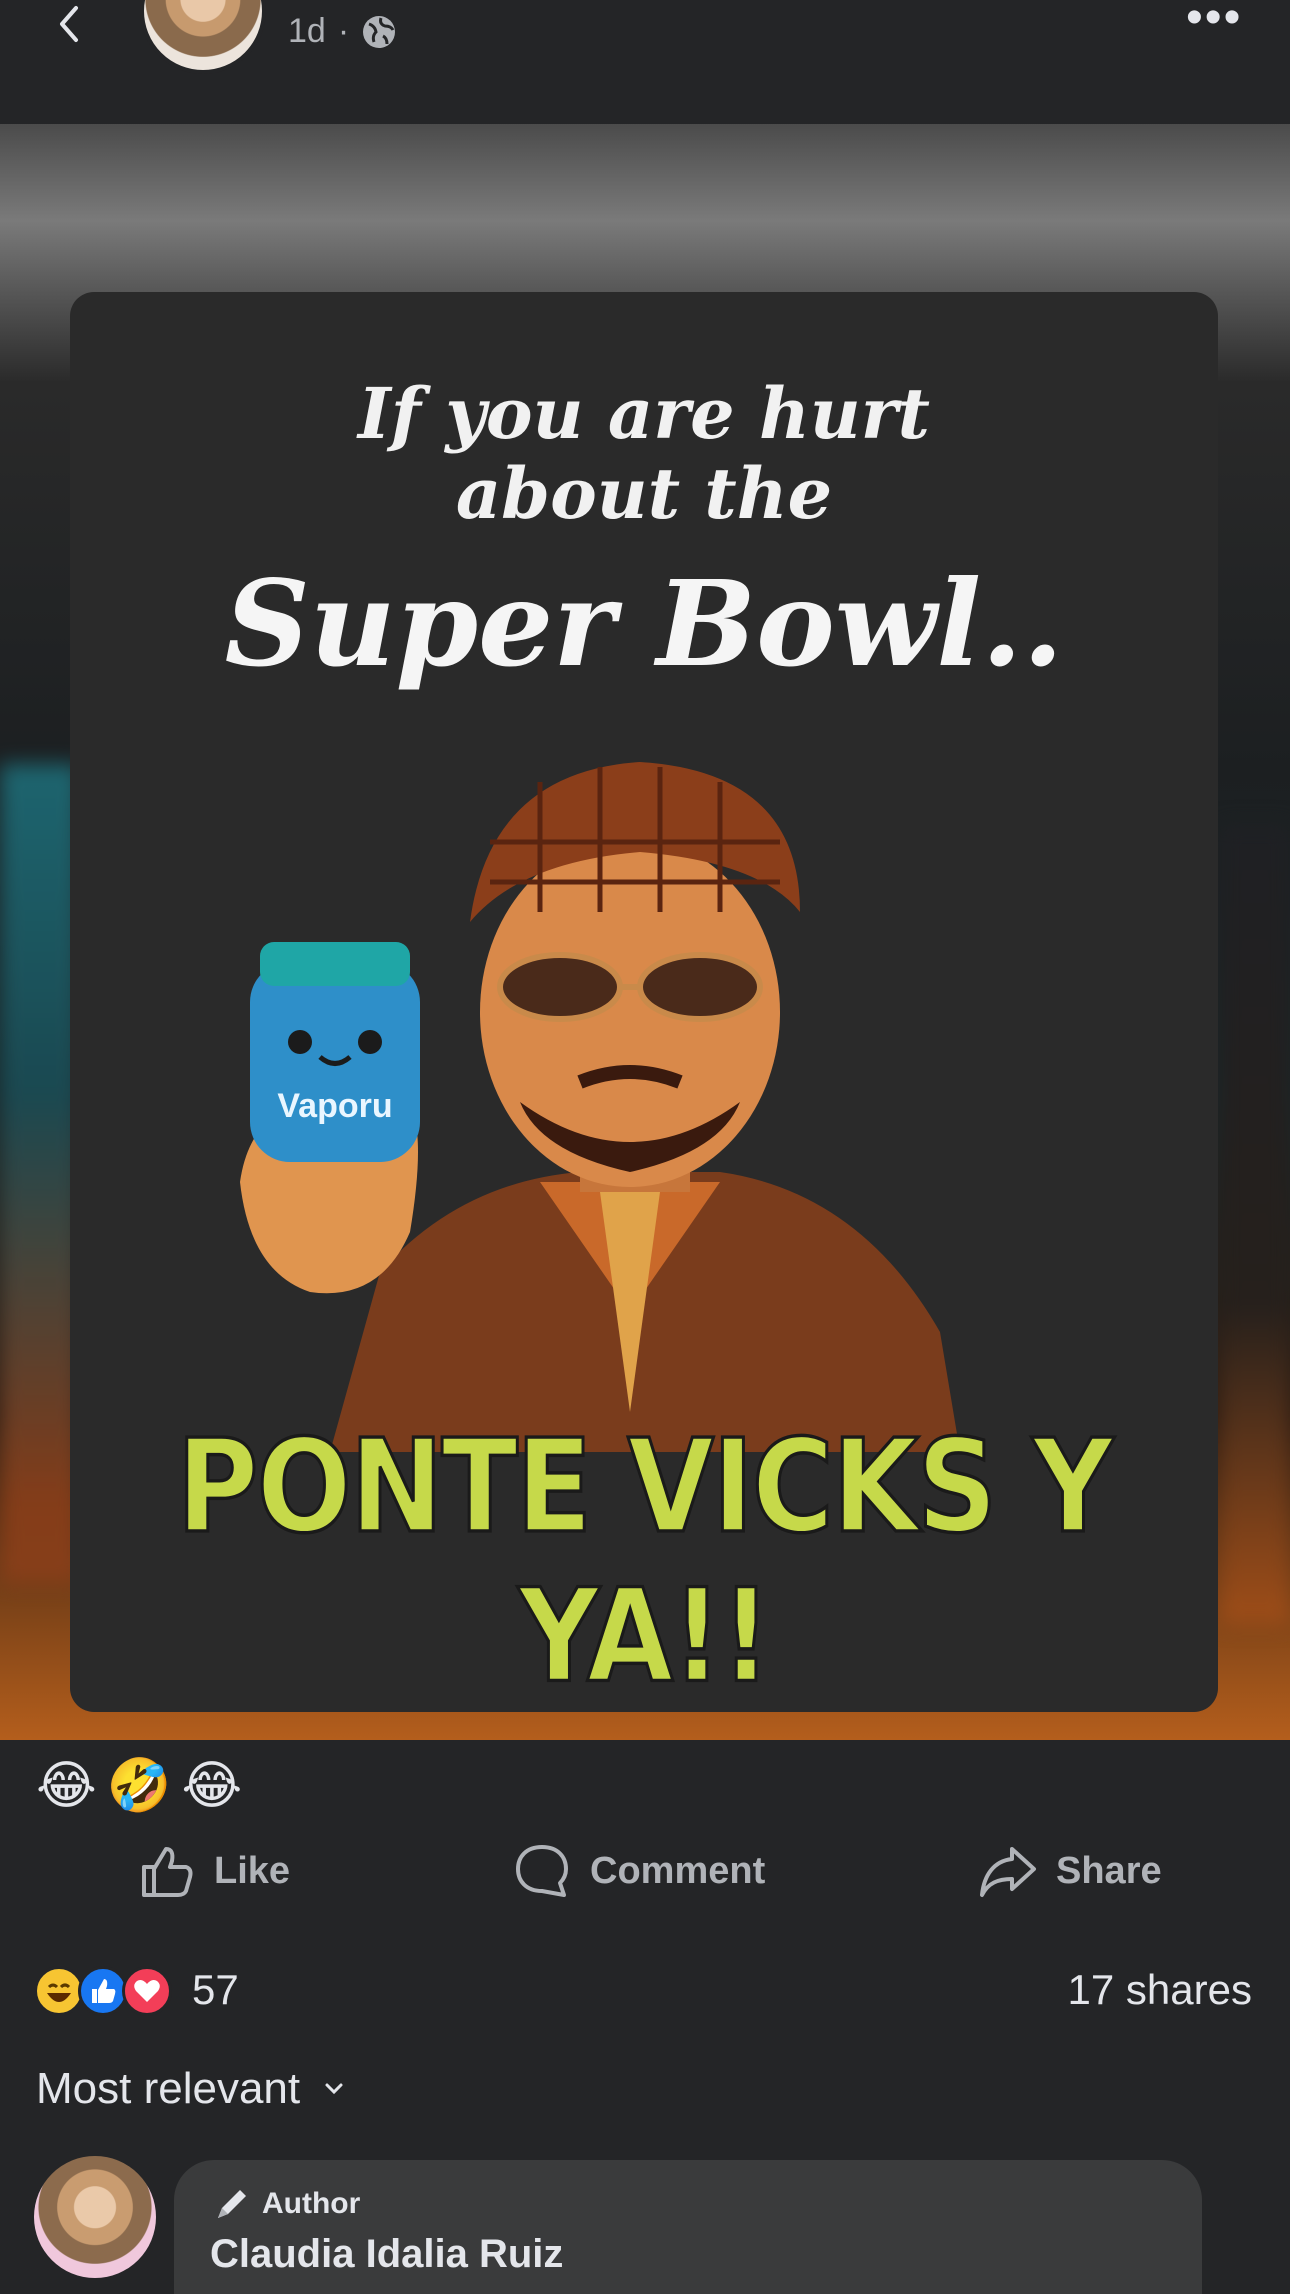  What do you see at coordinates (59, 1991) in the screenshot?
I see `haha-reaction-icon` at bounding box center [59, 1991].